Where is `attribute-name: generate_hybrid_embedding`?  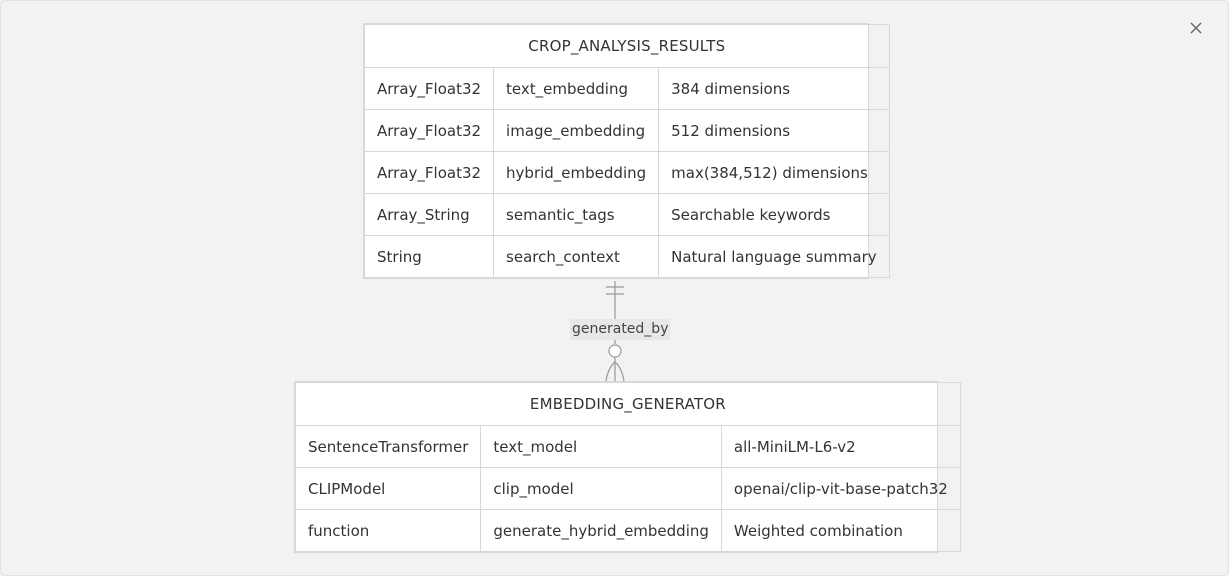
attribute-name: generate_hybrid_embedding is located at coordinates (601, 530).